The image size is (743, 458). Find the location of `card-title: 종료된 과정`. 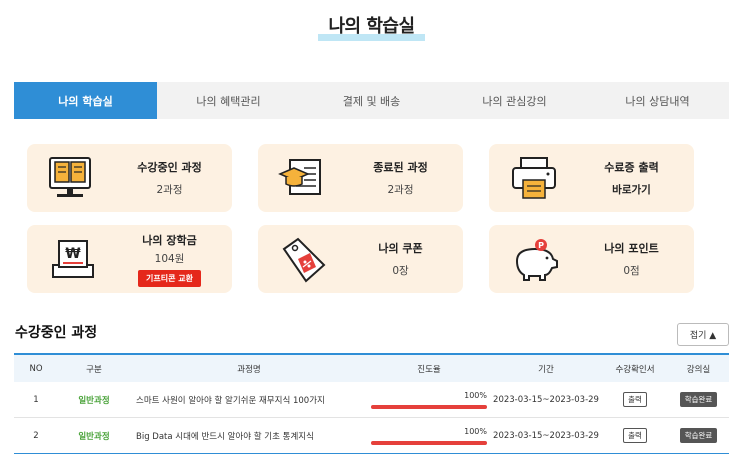

card-title: 종료된 과정 is located at coordinates (400, 167).